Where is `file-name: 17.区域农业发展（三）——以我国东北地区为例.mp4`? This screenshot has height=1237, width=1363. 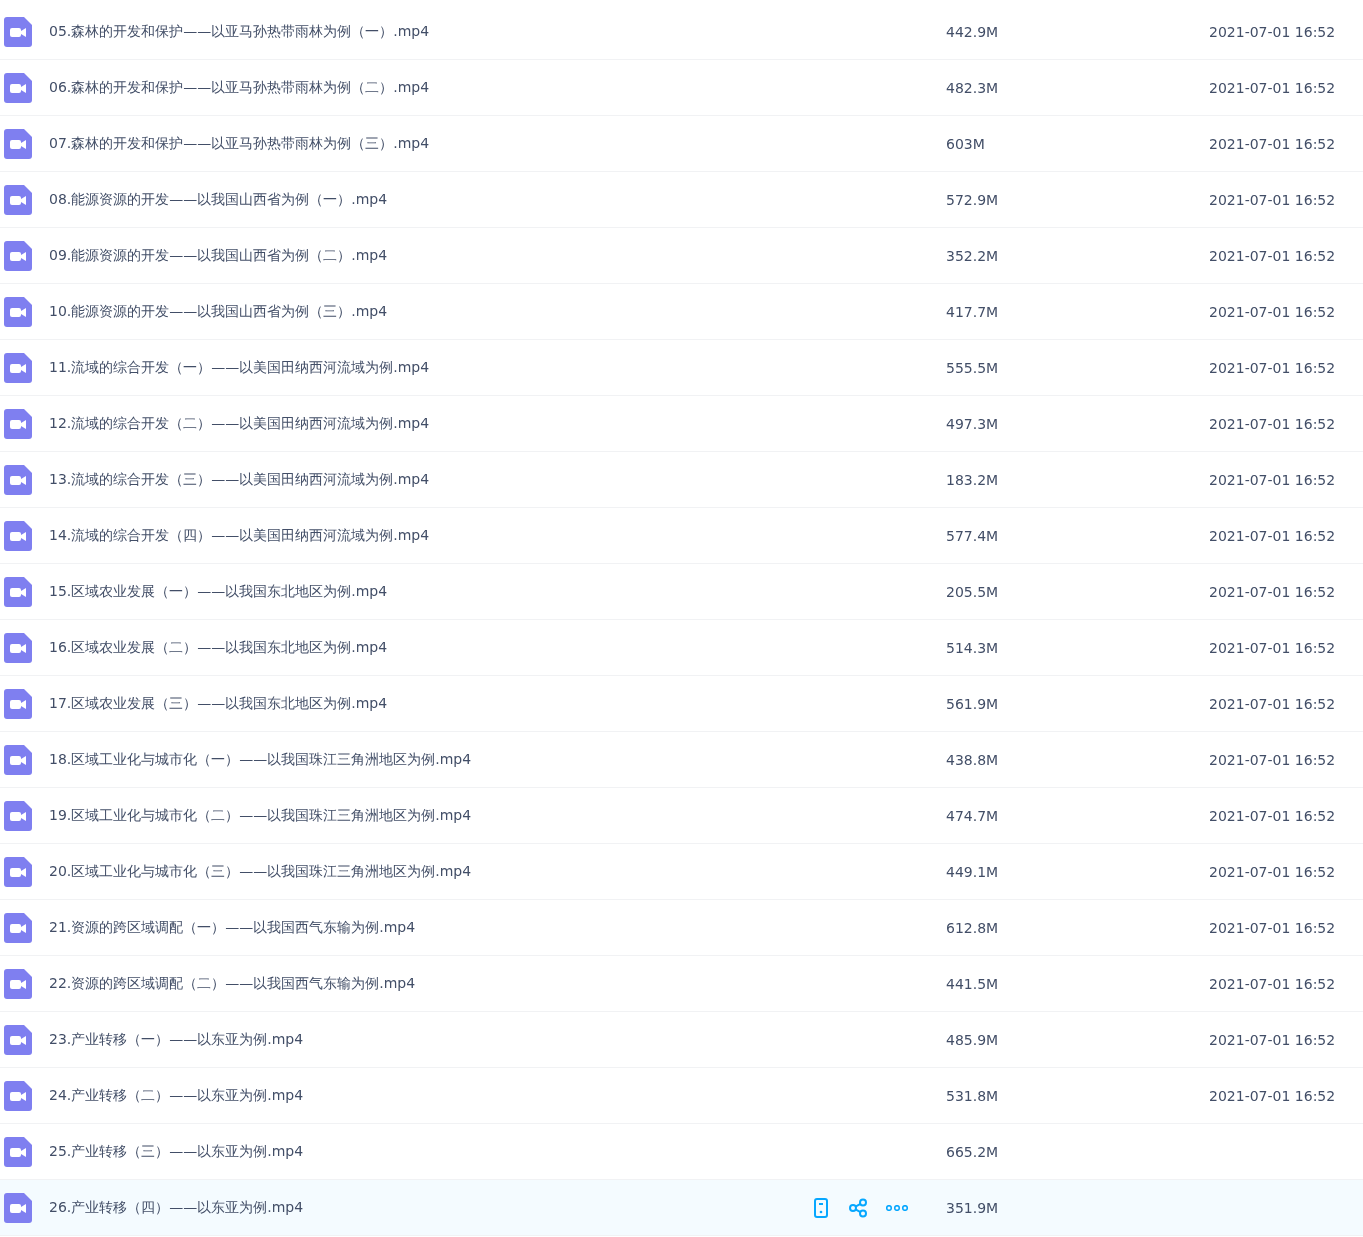
file-name: 17.区域农业发展（三）——以我国东北地区为例.mp4 is located at coordinates (218, 703).